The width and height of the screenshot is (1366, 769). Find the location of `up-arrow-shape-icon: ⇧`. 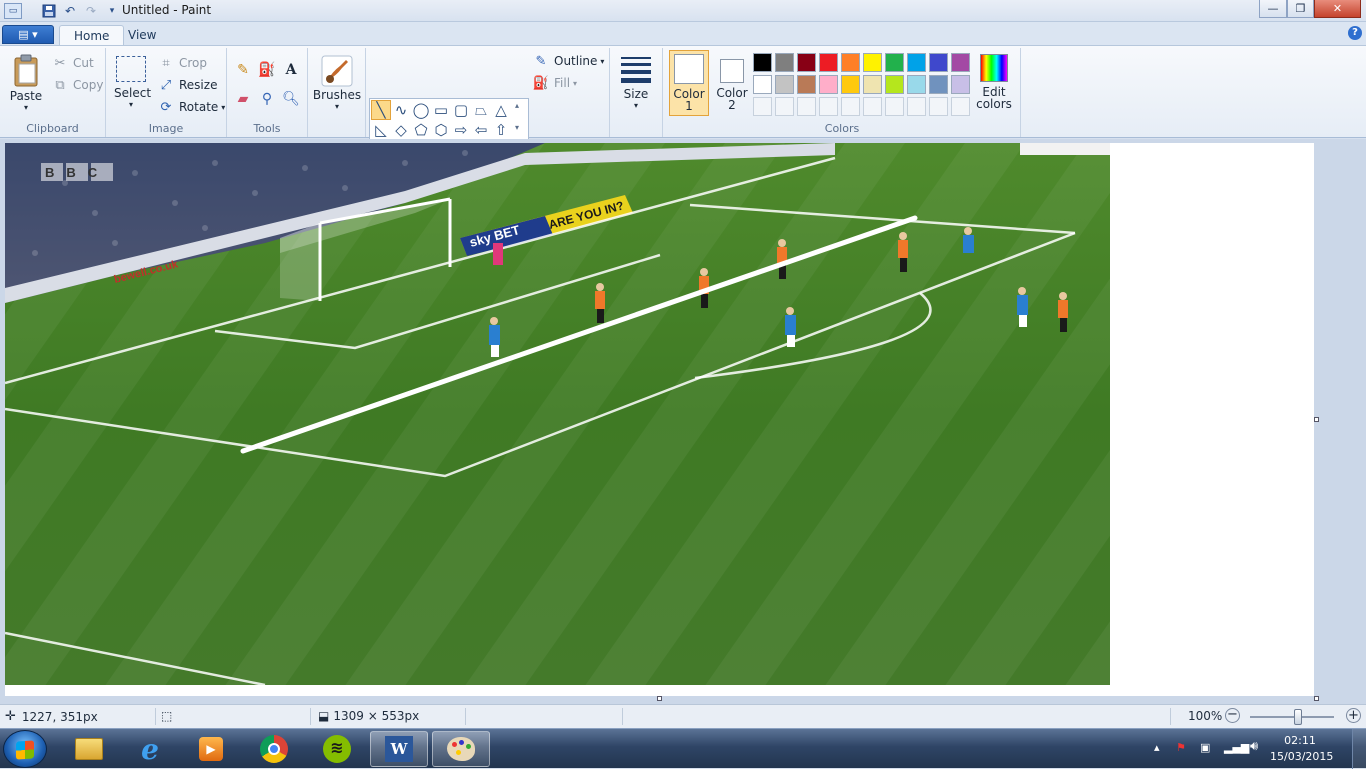

up-arrow-shape-icon: ⇧ is located at coordinates (501, 130).